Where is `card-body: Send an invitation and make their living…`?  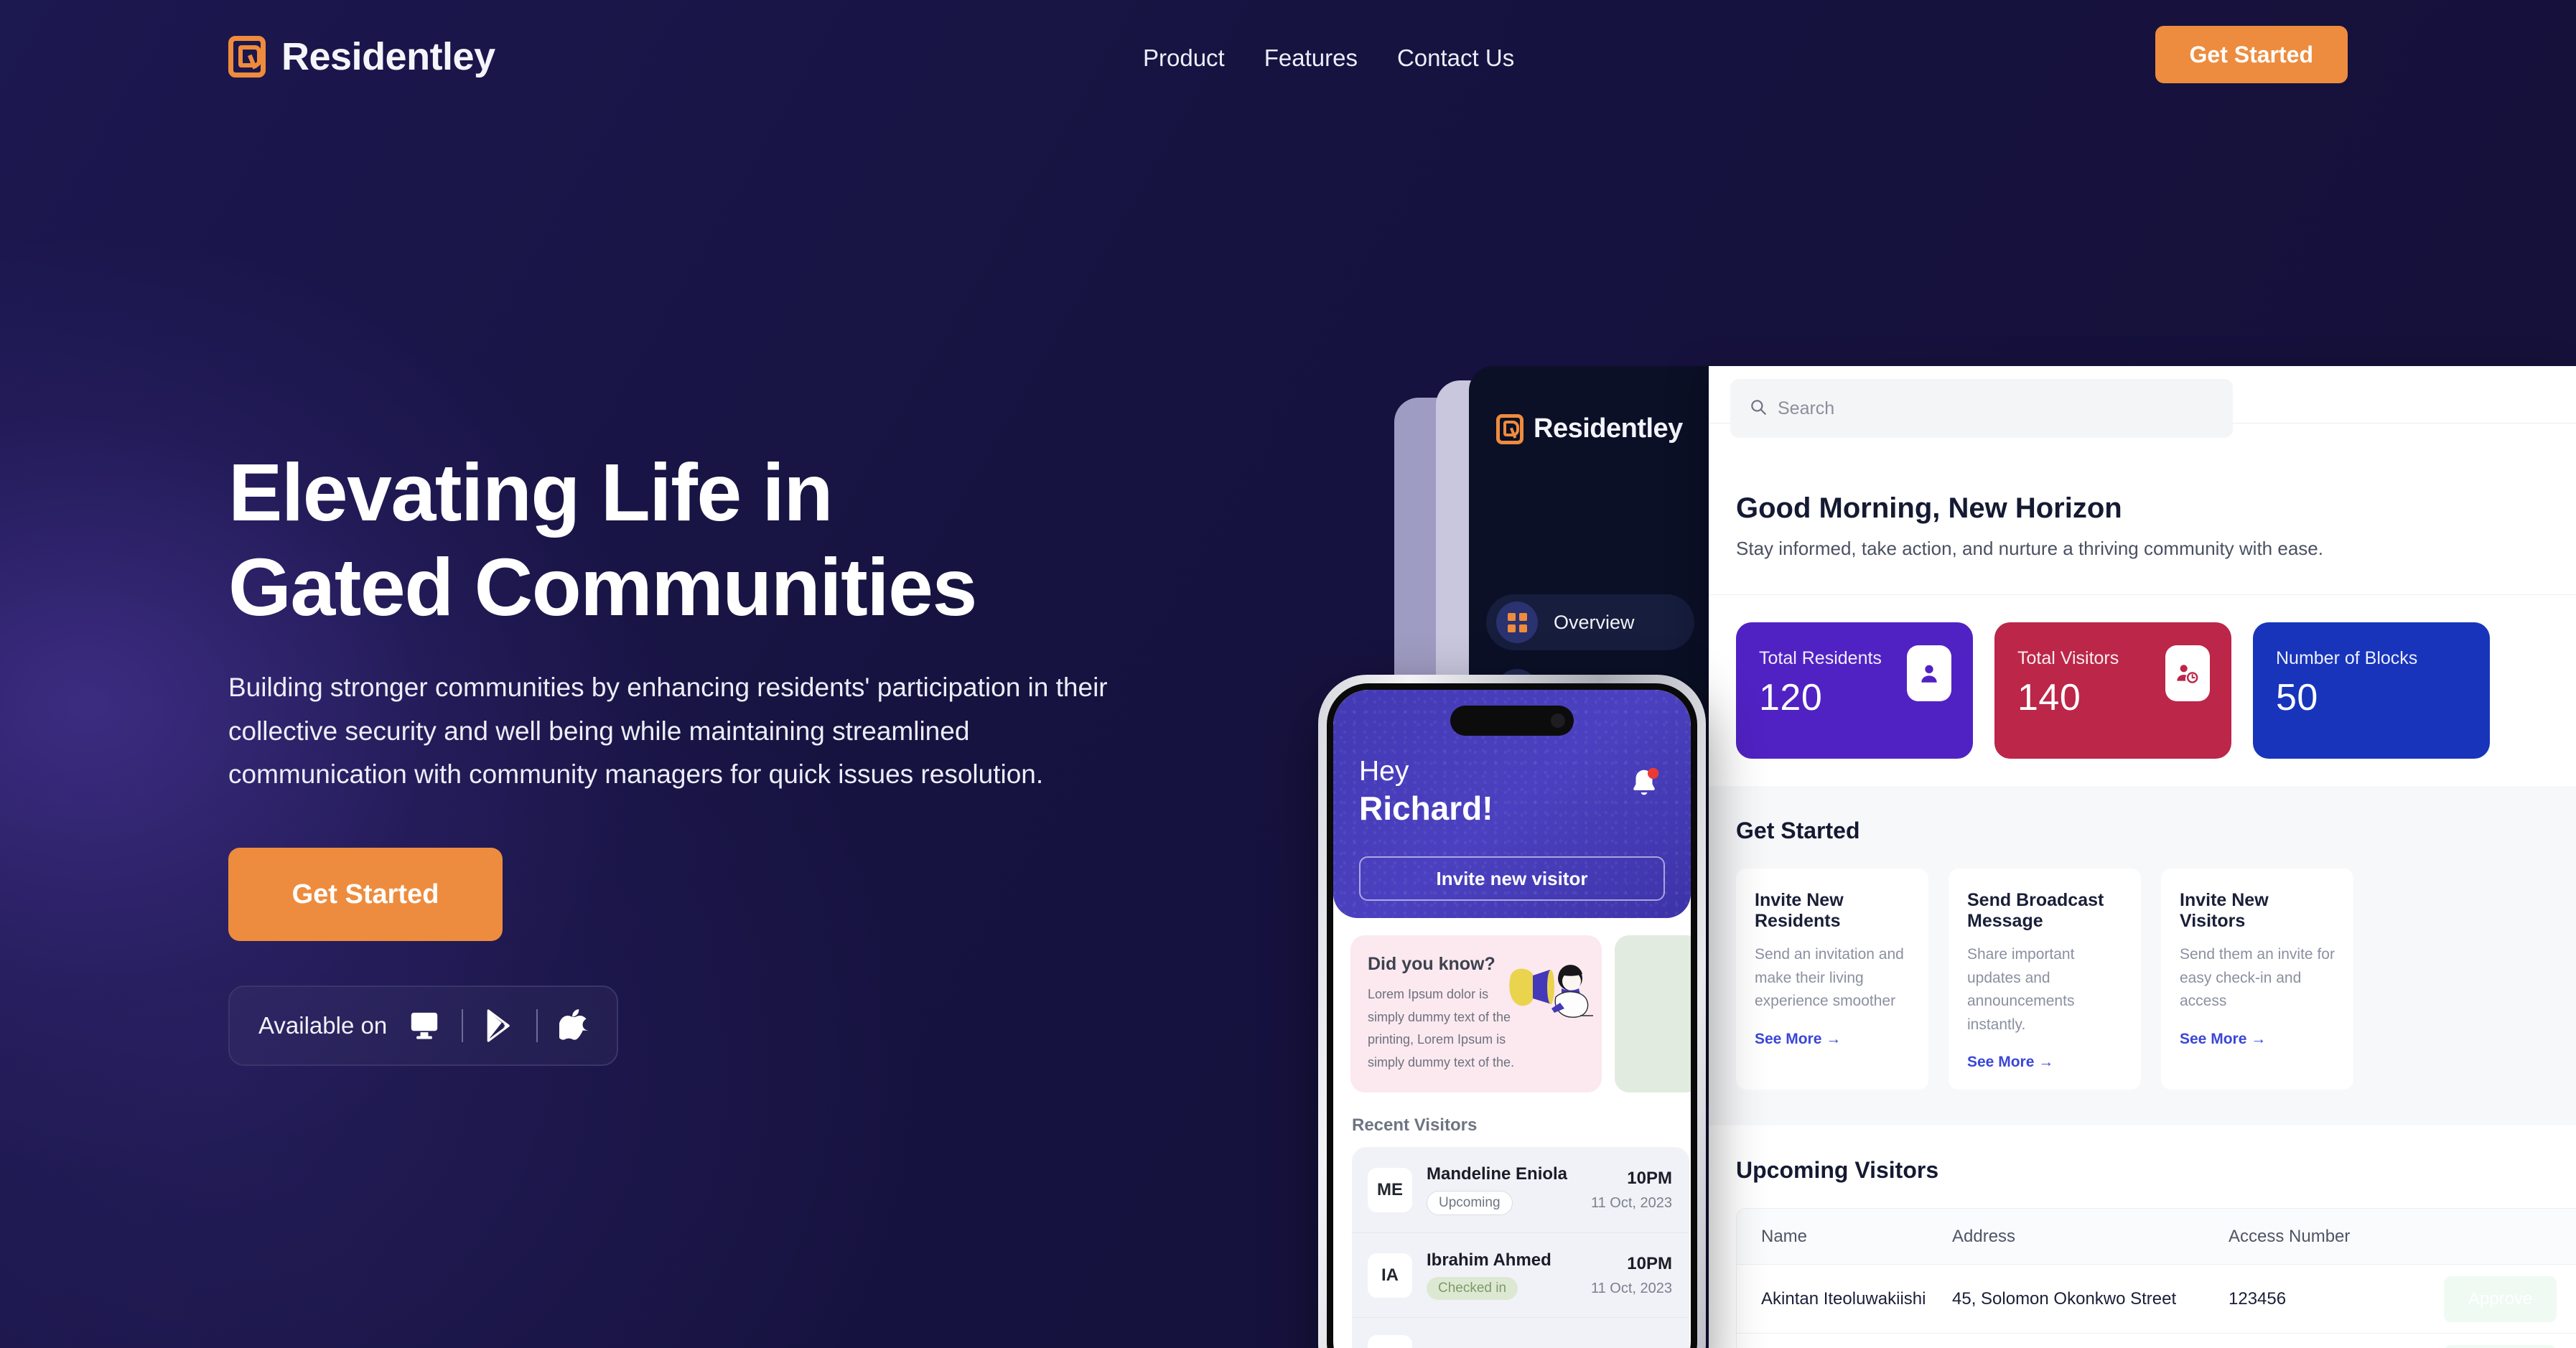
card-body: Send an invitation and make their living… is located at coordinates (1829, 978).